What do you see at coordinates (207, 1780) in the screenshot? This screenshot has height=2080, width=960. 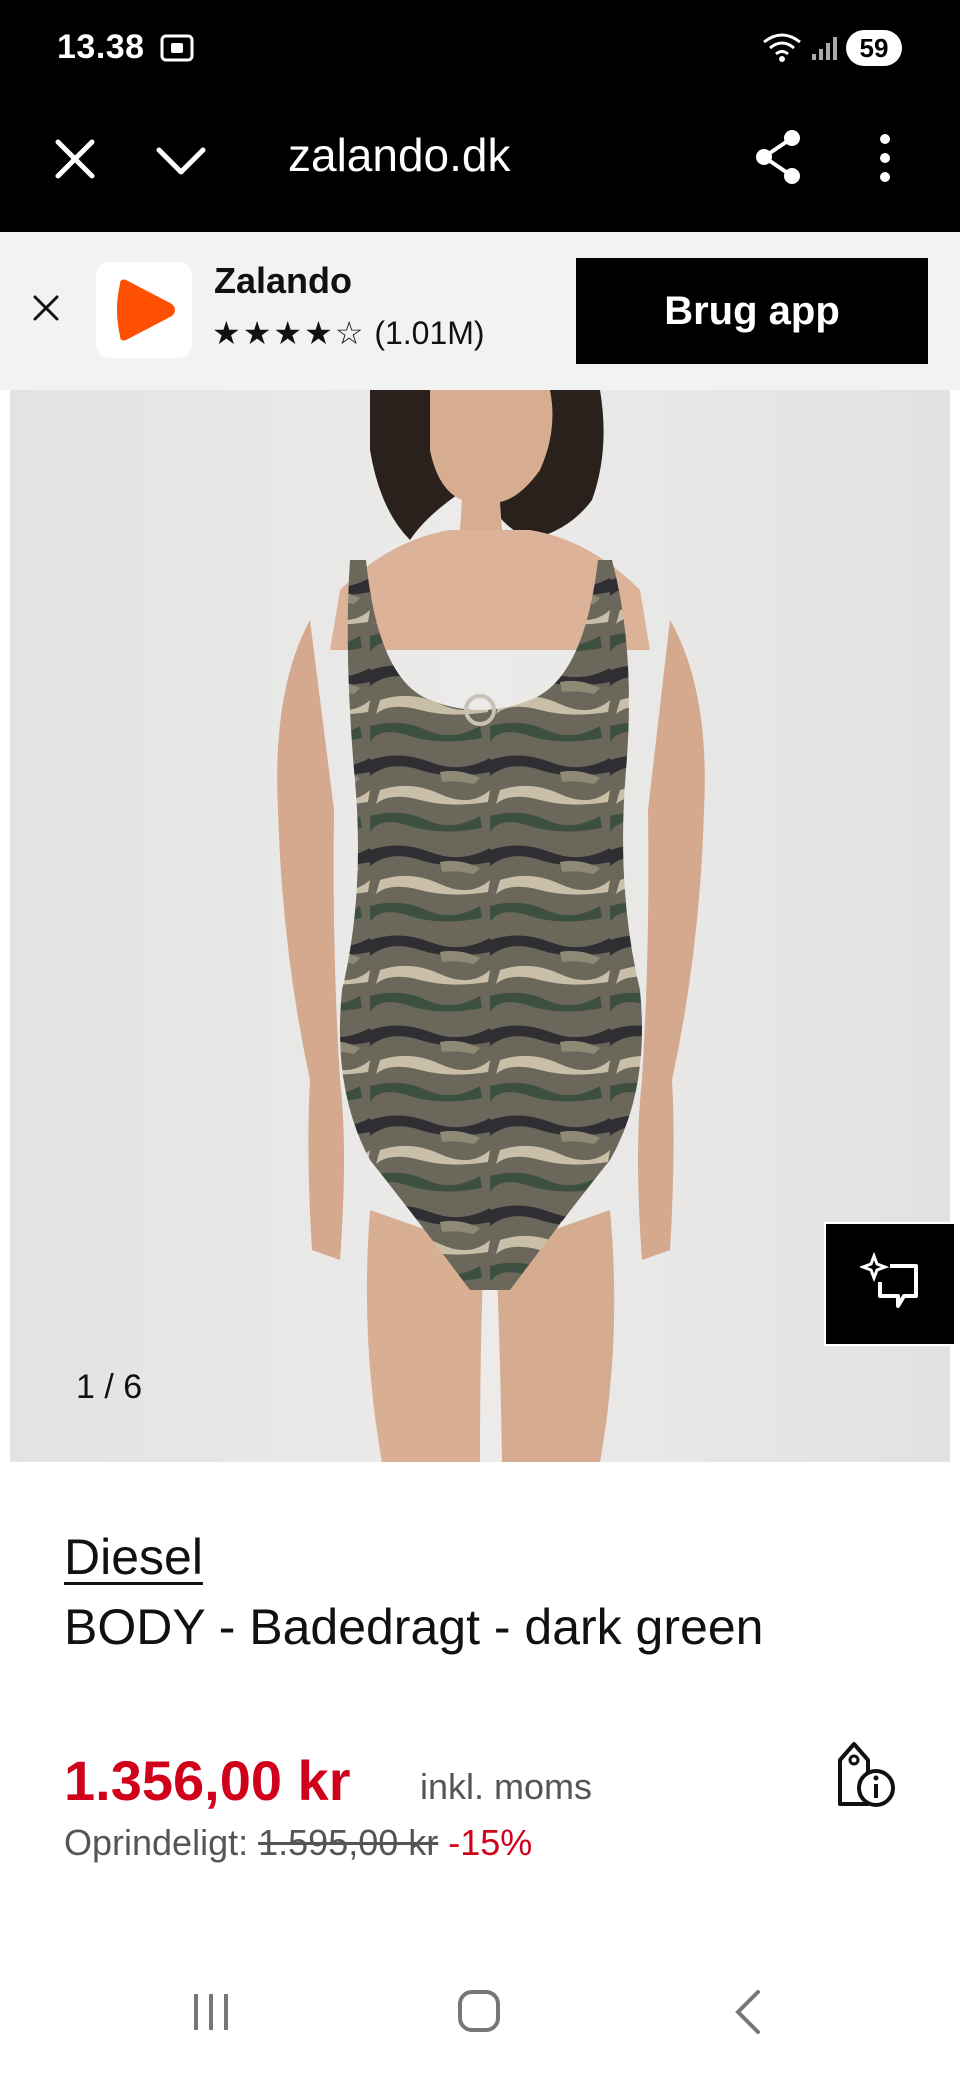 I see `current-price: 1.356,00 kr` at bounding box center [207, 1780].